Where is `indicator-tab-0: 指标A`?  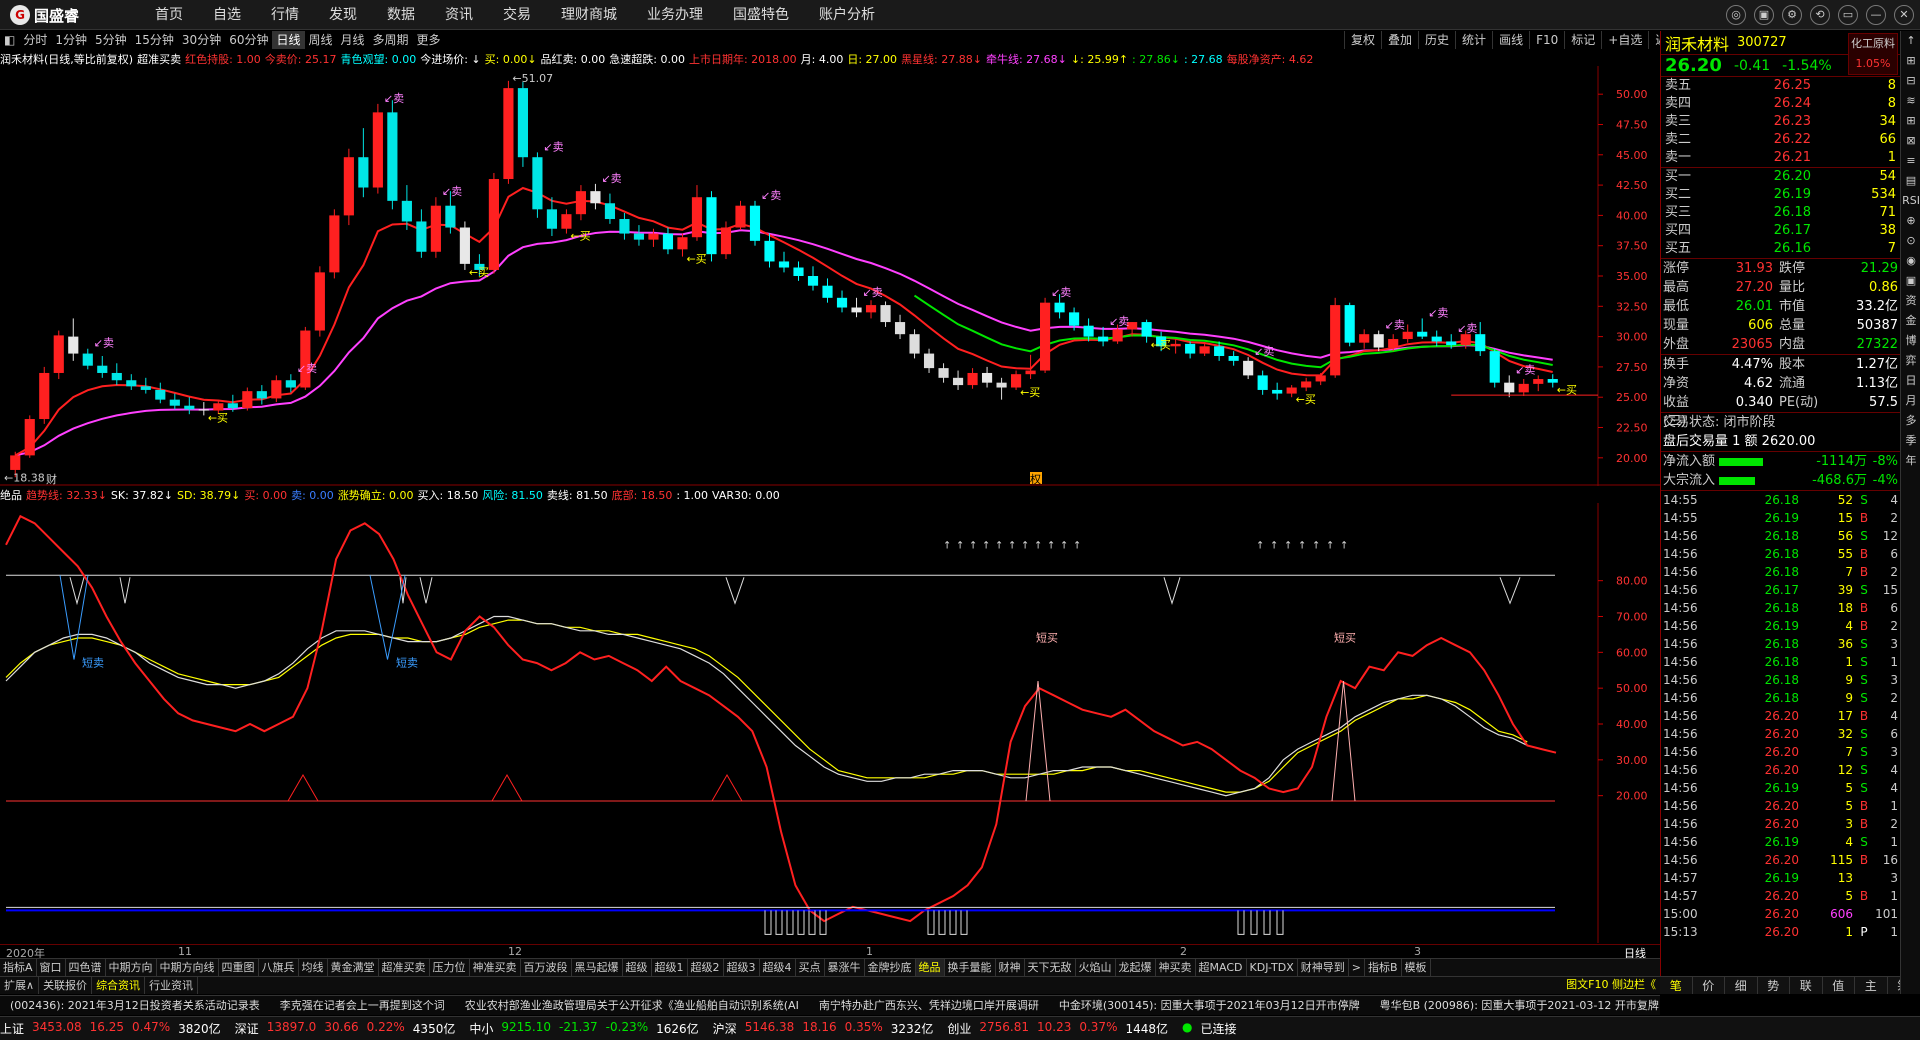 indicator-tab-0: 指标A is located at coordinates (18, 967).